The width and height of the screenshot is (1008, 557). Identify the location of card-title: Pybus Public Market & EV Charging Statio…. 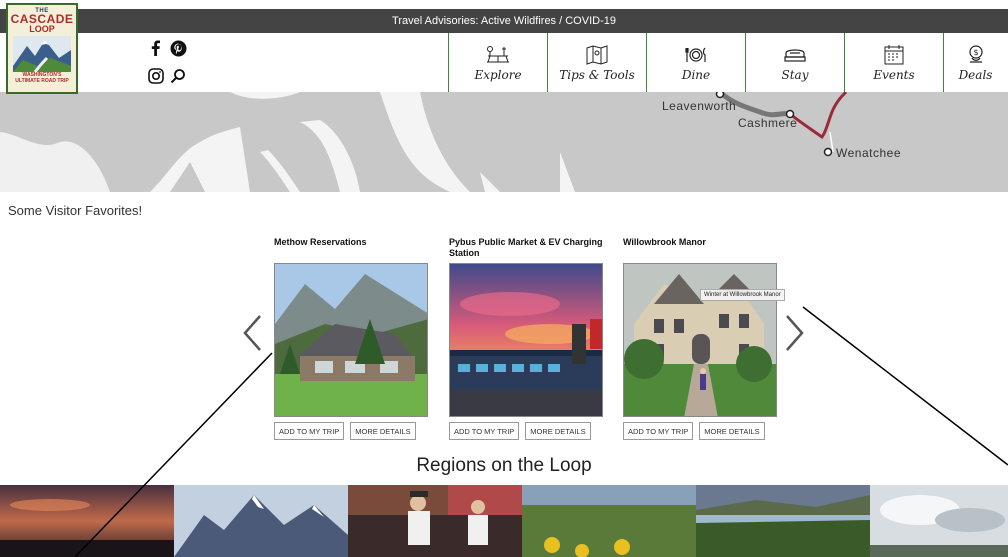
(526, 250).